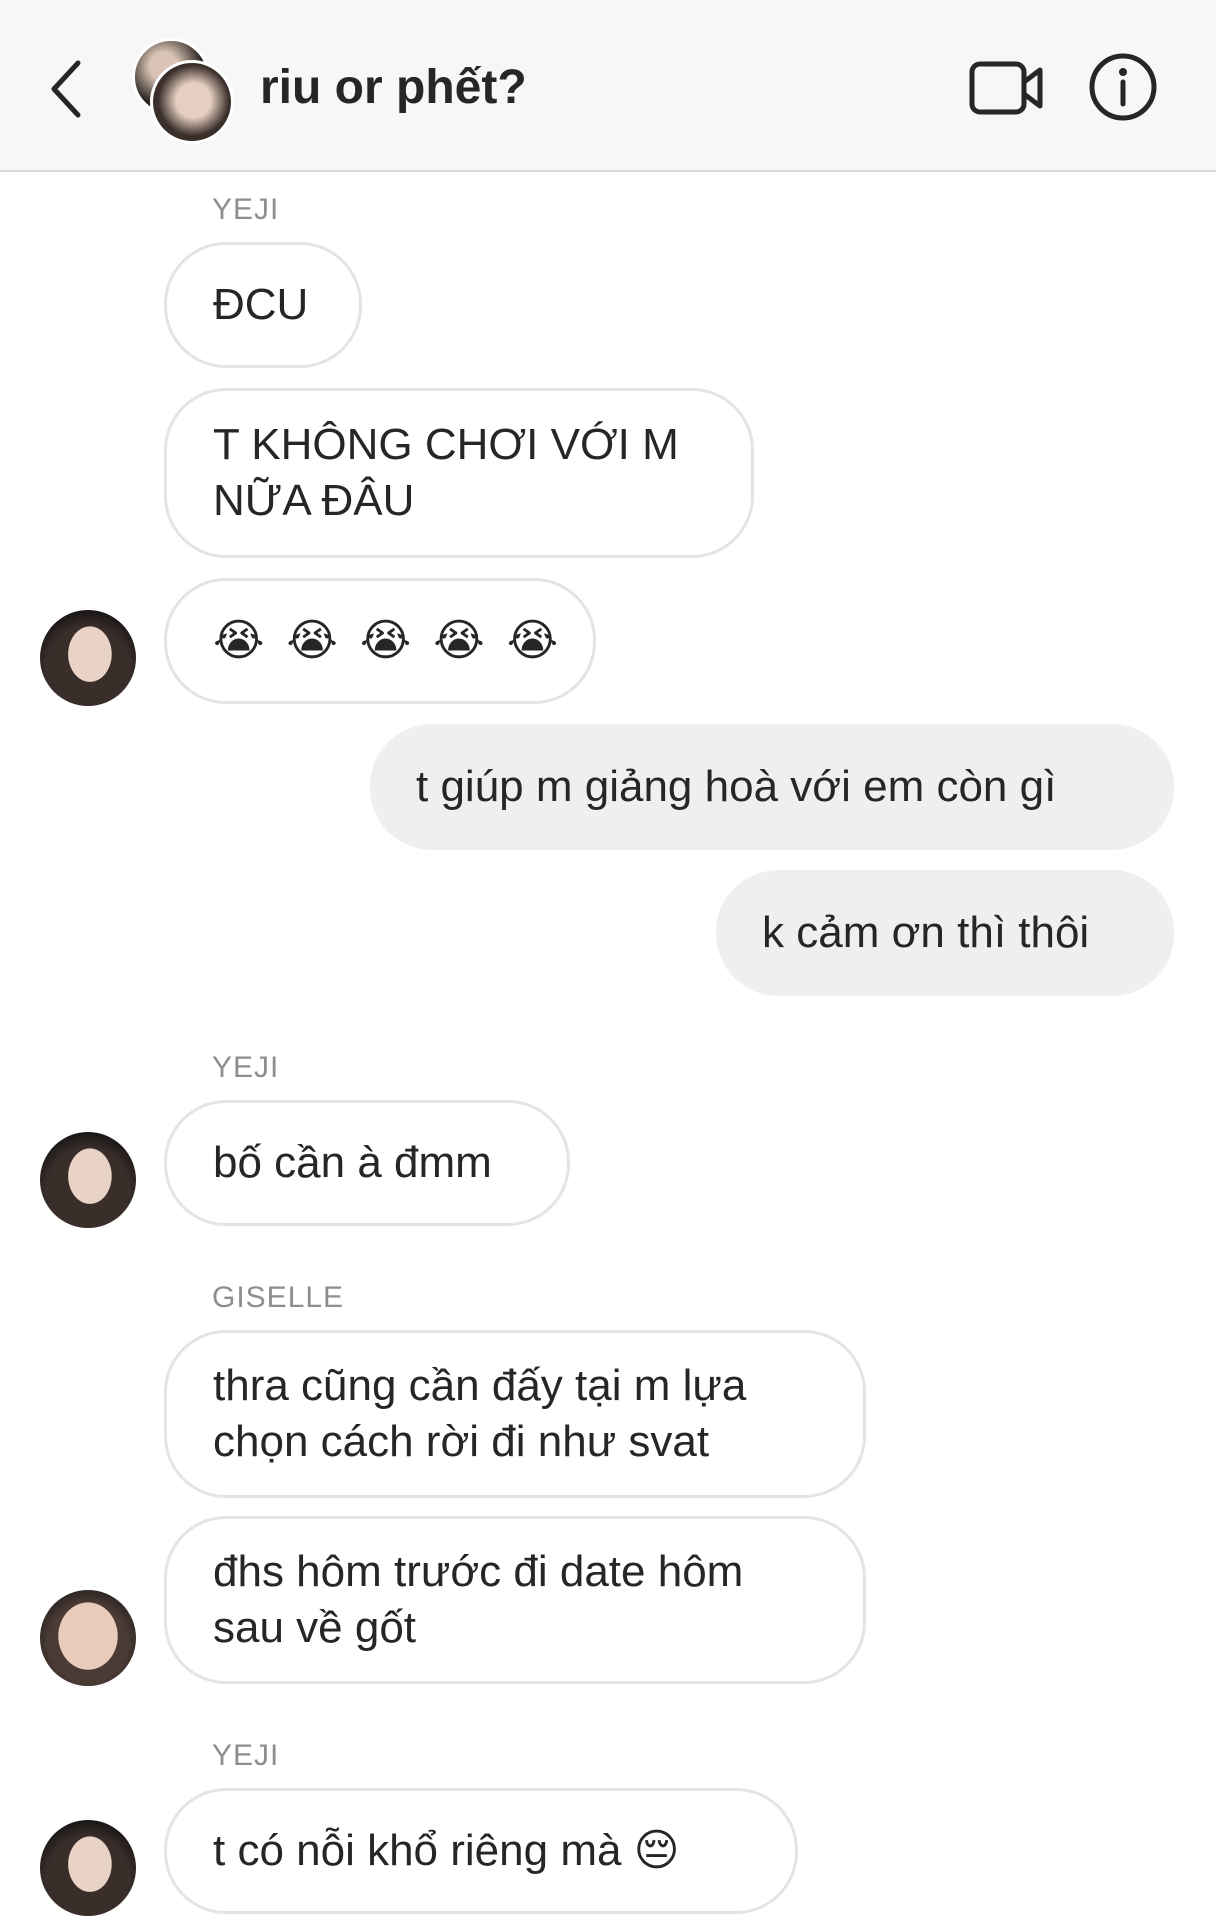 The height and width of the screenshot is (1920, 1216). I want to click on message-bubble: T KHÔNG CHƠI VỚI M NỮA ĐÂU, so click(459, 473).